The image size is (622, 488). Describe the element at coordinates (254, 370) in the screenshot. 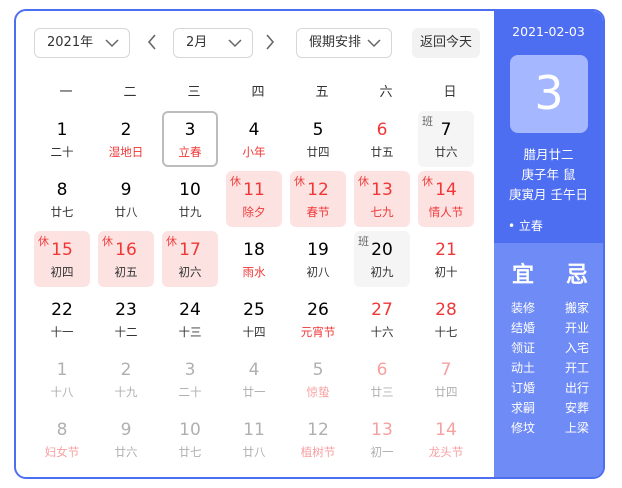

I see `day-number: 4` at that location.